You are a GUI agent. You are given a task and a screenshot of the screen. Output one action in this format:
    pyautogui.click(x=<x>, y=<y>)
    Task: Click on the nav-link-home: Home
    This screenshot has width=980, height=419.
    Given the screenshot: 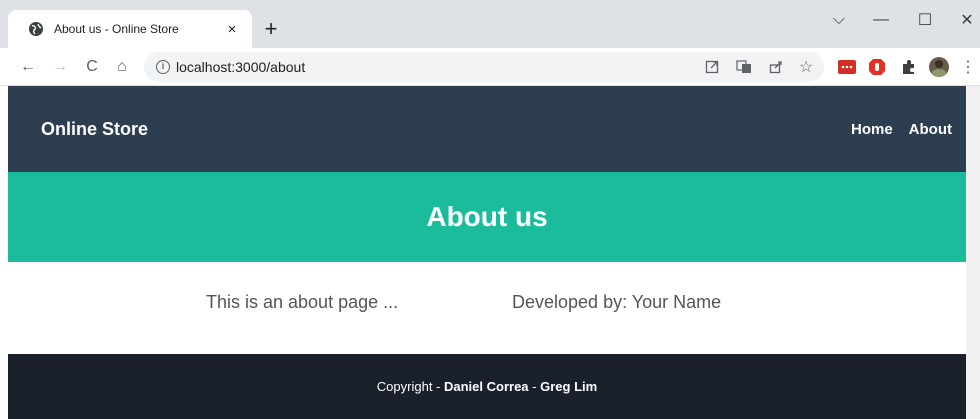 What is the action you would take?
    pyautogui.click(x=872, y=129)
    